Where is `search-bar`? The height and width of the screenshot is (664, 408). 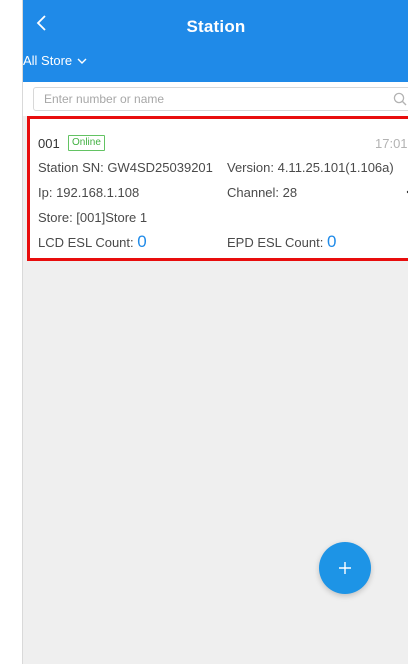 search-bar is located at coordinates (215, 99).